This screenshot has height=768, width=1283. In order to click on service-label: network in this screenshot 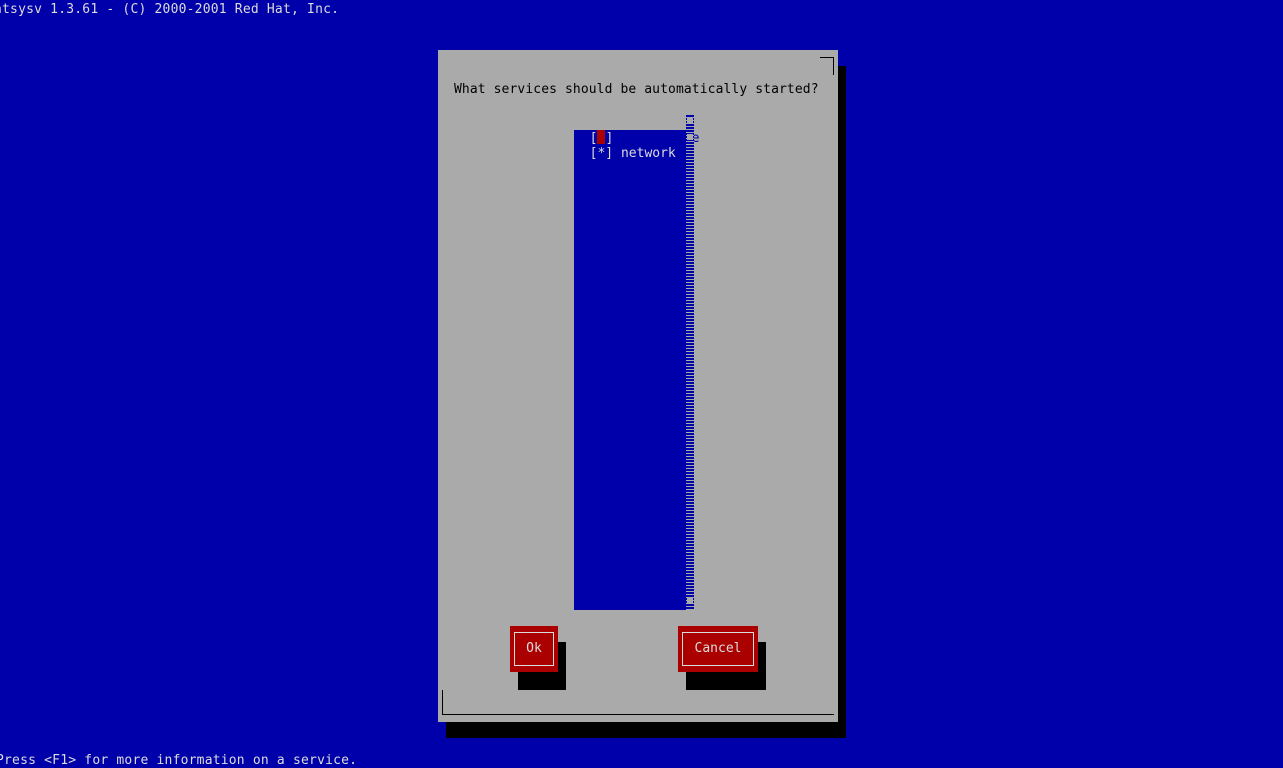, I will do `click(648, 153)`.